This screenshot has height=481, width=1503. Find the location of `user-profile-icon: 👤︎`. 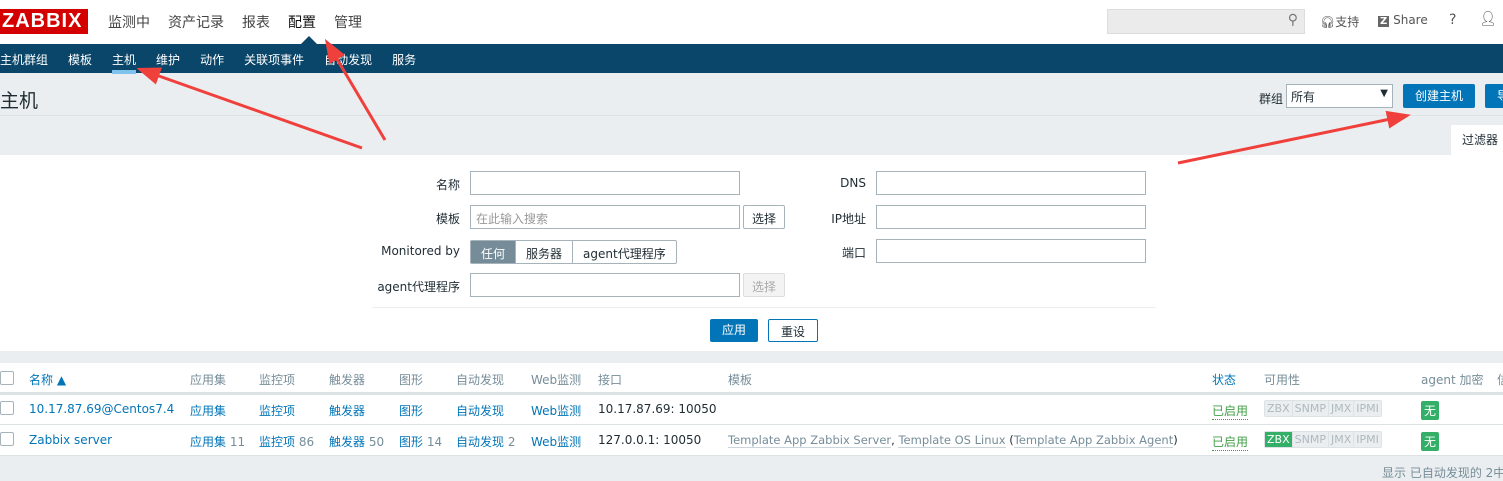

user-profile-icon: 👤︎ is located at coordinates (1488, 19).